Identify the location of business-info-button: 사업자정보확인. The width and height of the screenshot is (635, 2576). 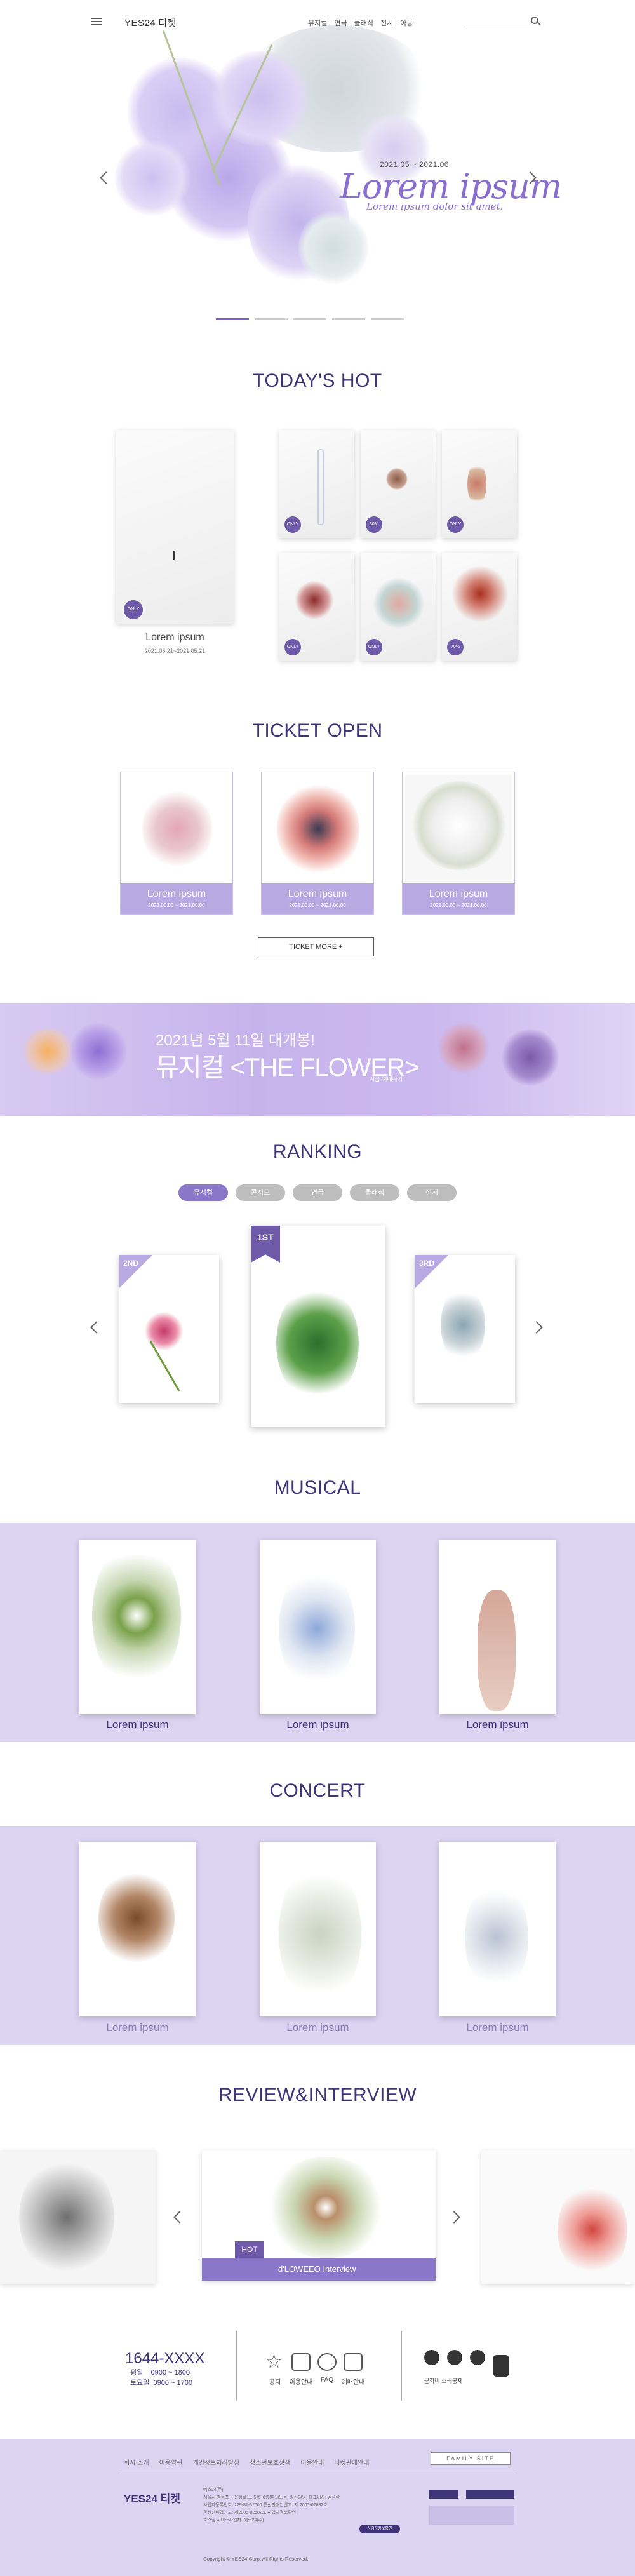
(380, 2529).